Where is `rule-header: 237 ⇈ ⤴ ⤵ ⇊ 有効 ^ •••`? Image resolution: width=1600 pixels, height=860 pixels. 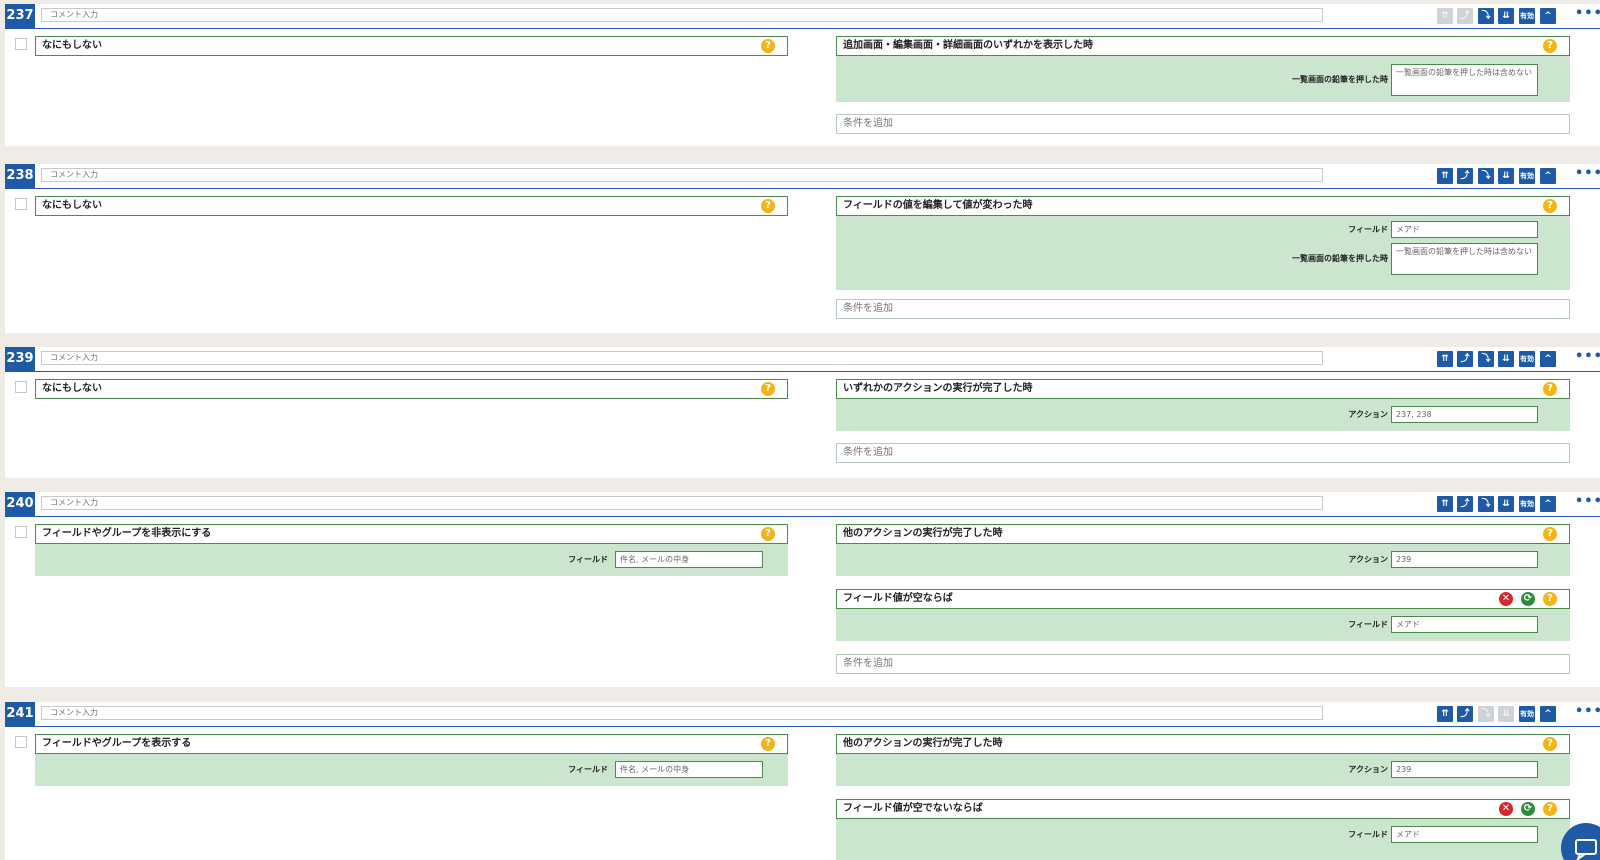
rule-header: 237 ⇈ ⤴ ⤵ ⇊ 有効 ^ ••• is located at coordinates (802, 16).